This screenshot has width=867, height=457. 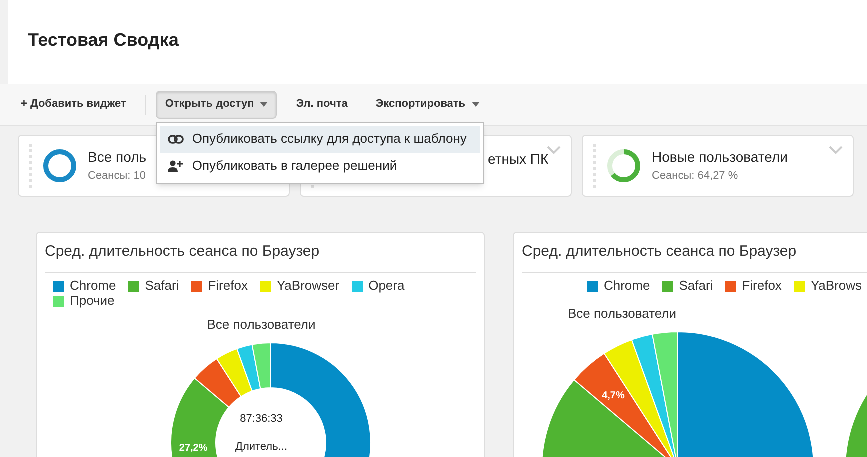 I want to click on center-value: 87:36:33, so click(x=261, y=419).